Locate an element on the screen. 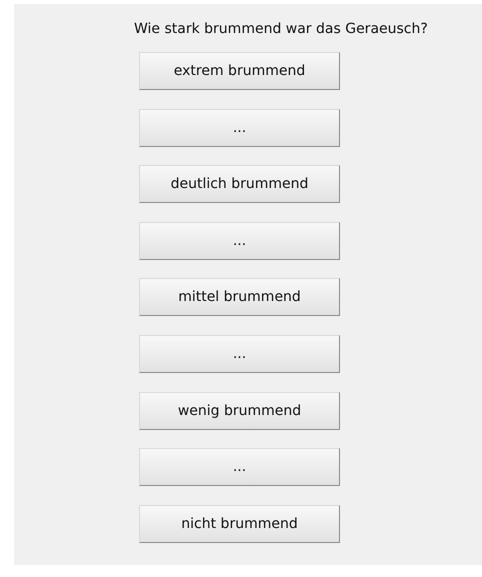 This screenshot has width=482, height=577. question-text: Wie stark brummend war das Geraeusch? is located at coordinates (281, 29).